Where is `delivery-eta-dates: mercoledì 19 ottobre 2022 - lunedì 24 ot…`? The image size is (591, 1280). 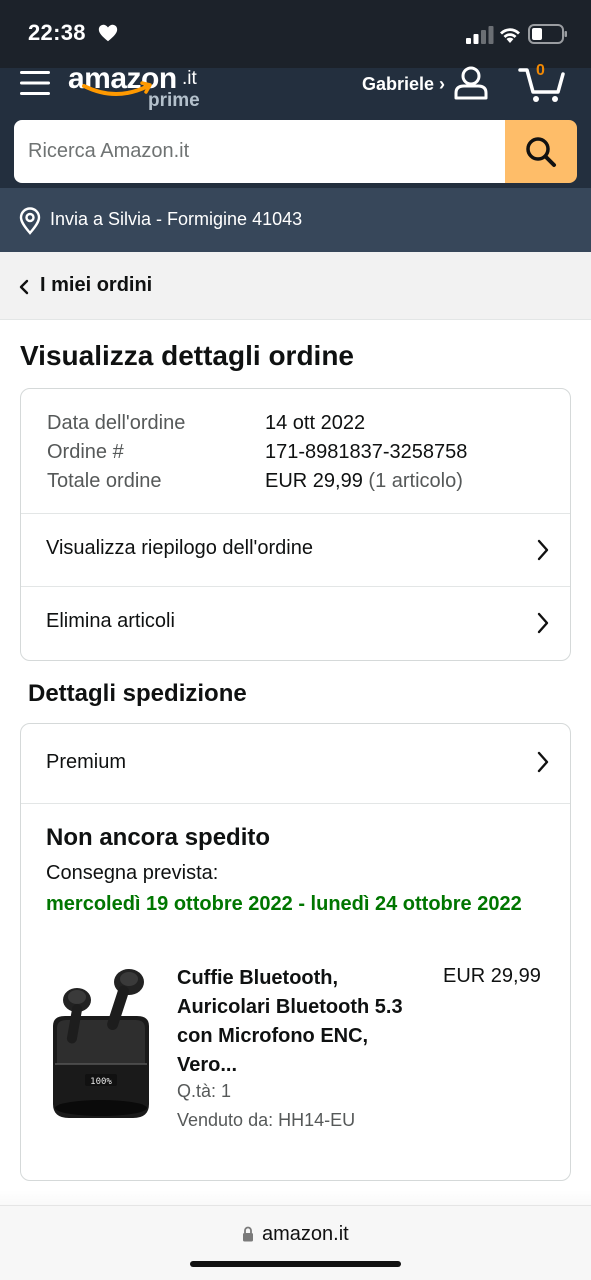 delivery-eta-dates: mercoledì 19 ottobre 2022 - lunedì 24 ot… is located at coordinates (284, 904).